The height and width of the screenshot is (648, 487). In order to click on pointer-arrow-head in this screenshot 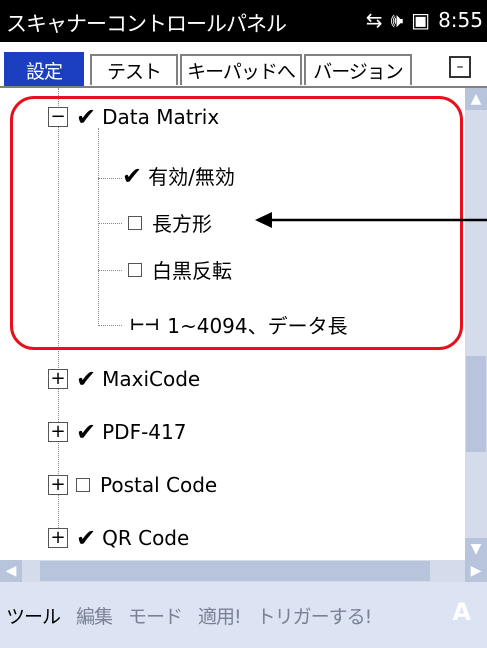, I will do `click(263, 220)`.